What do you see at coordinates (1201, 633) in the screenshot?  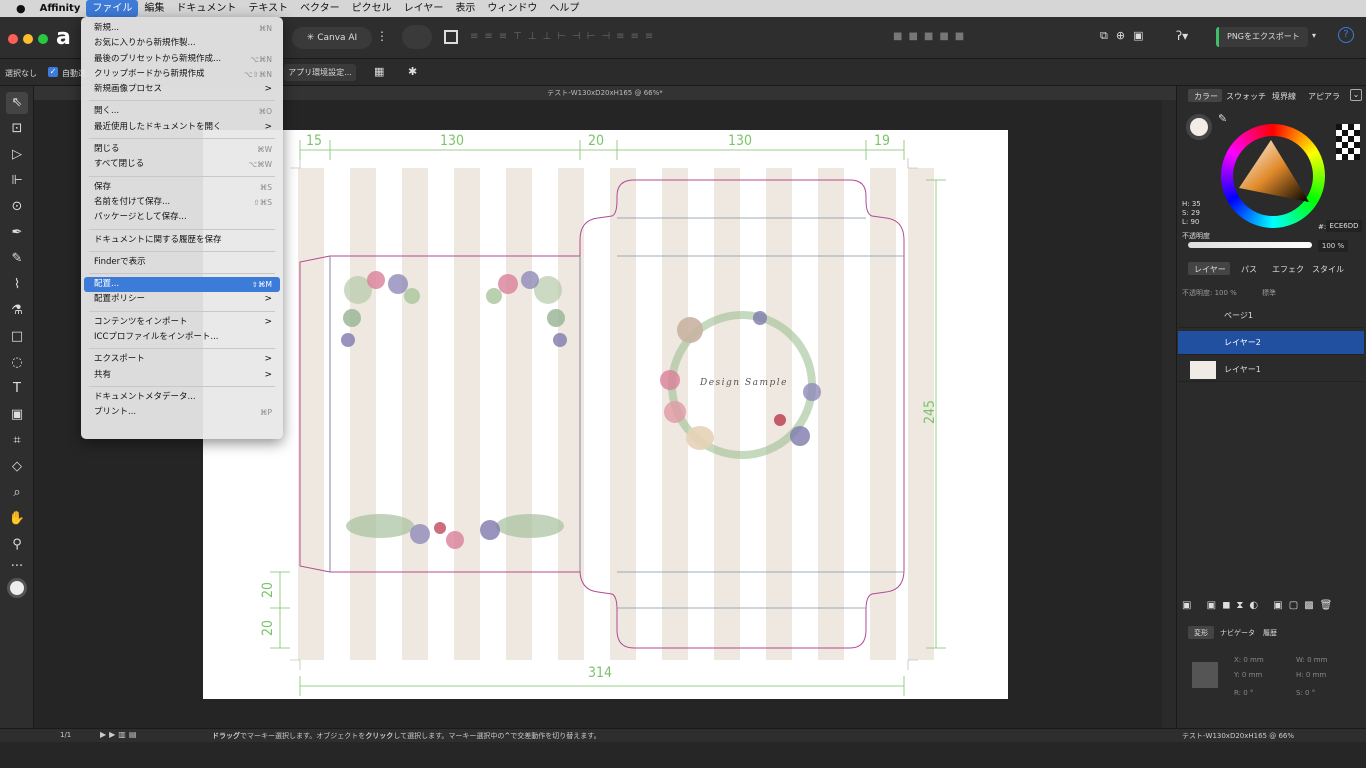 I see `tab-transform-label: 変形` at bounding box center [1201, 633].